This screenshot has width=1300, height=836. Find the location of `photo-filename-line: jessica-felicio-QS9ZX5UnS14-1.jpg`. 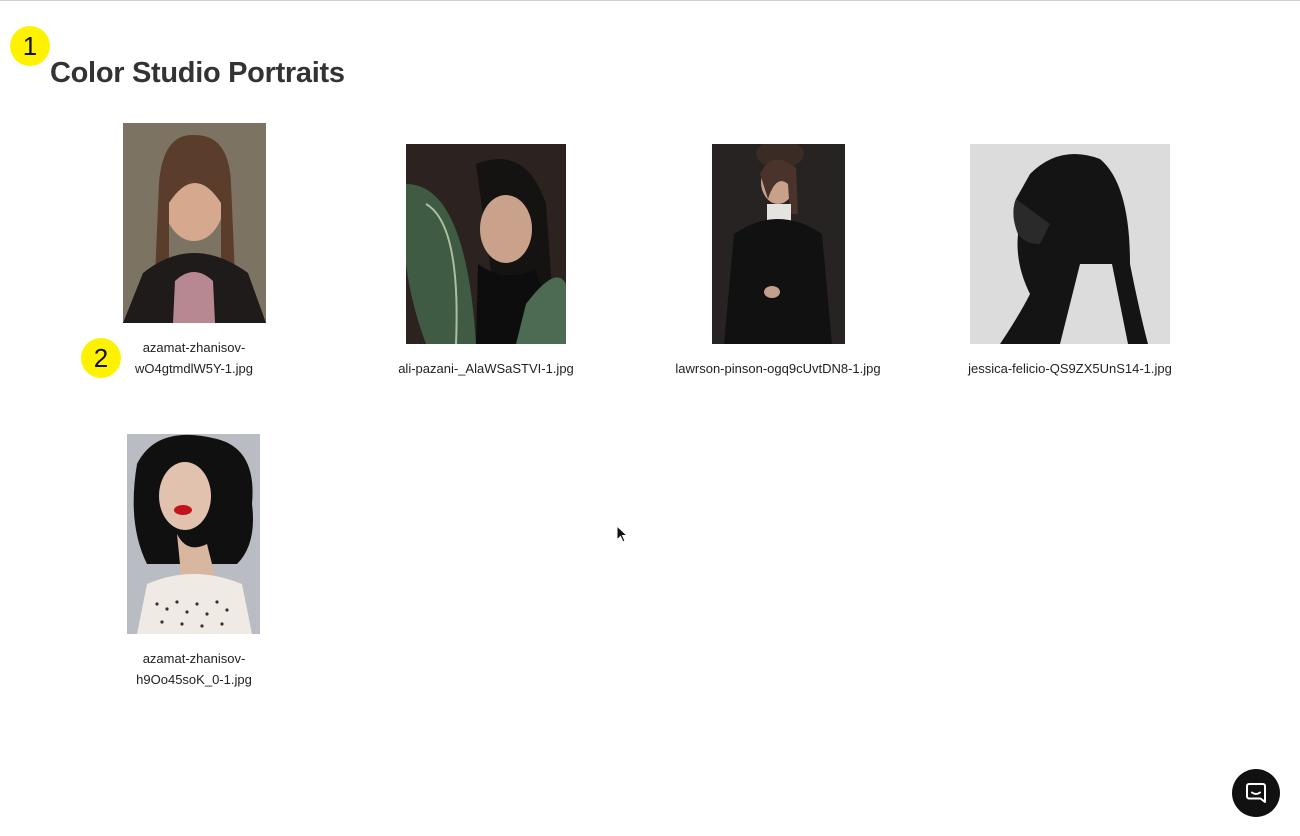

photo-filename-line: jessica-felicio-QS9ZX5UnS14-1.jpg is located at coordinates (1070, 368).